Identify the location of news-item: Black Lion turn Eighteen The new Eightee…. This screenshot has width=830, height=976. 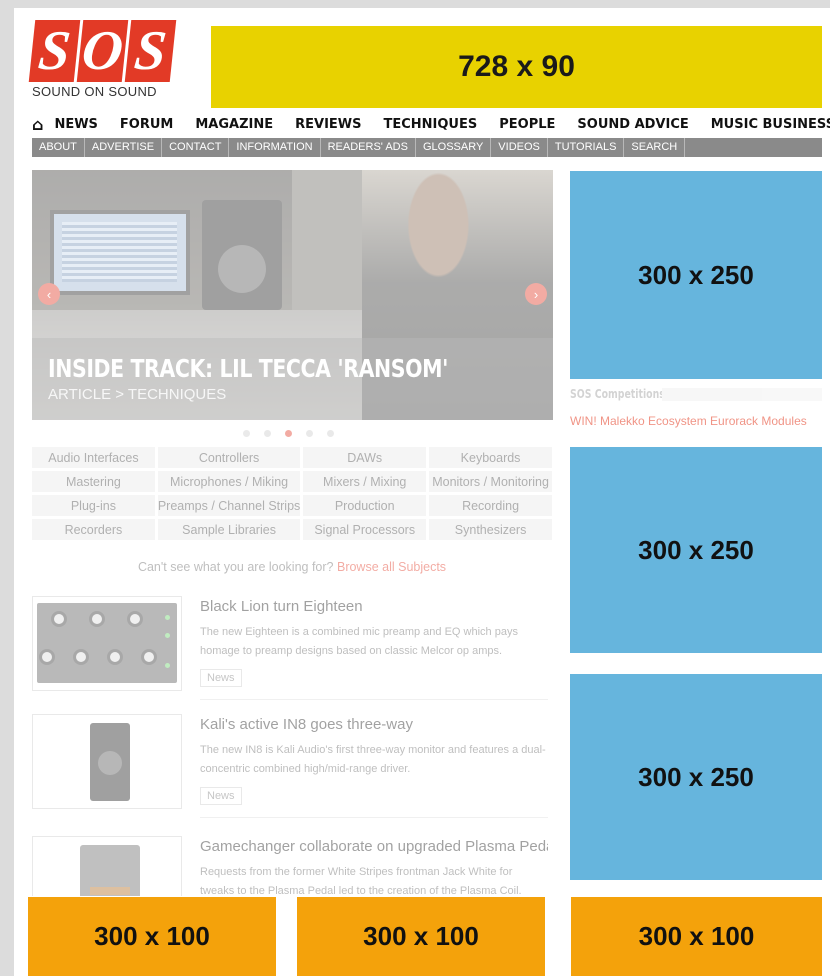
(290, 648).